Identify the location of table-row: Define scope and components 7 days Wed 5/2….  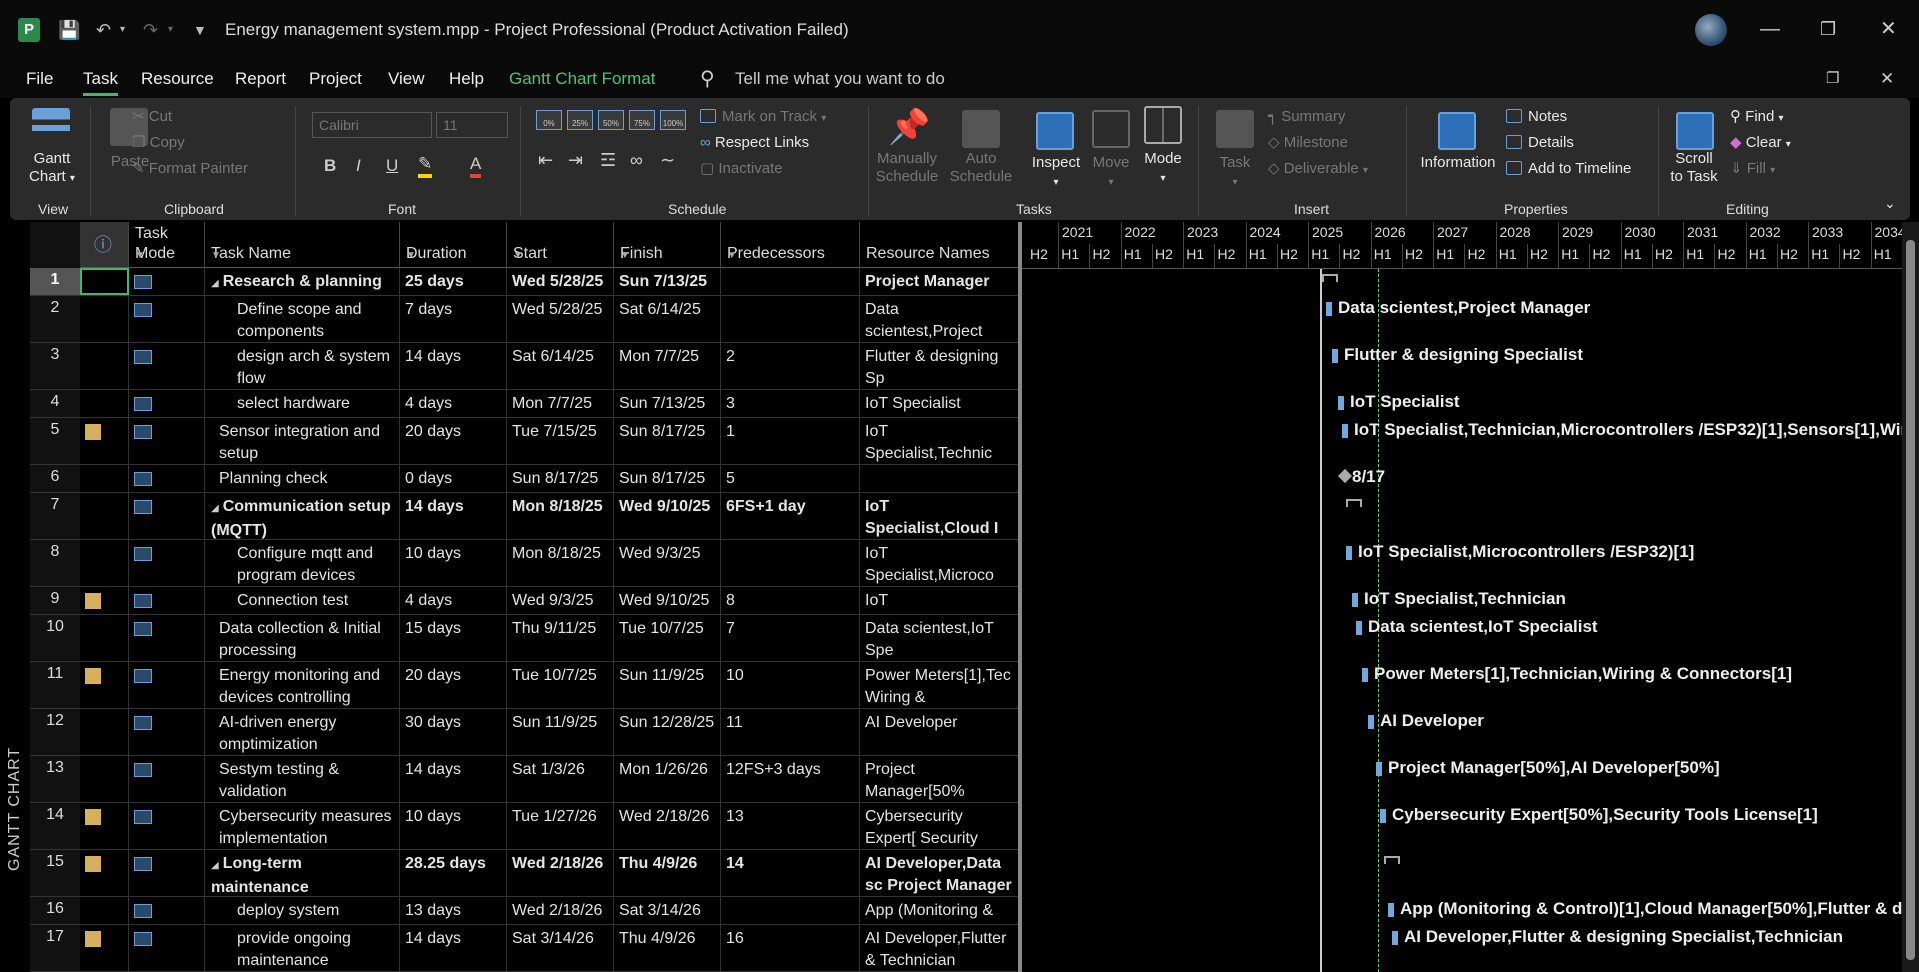
(550, 319).